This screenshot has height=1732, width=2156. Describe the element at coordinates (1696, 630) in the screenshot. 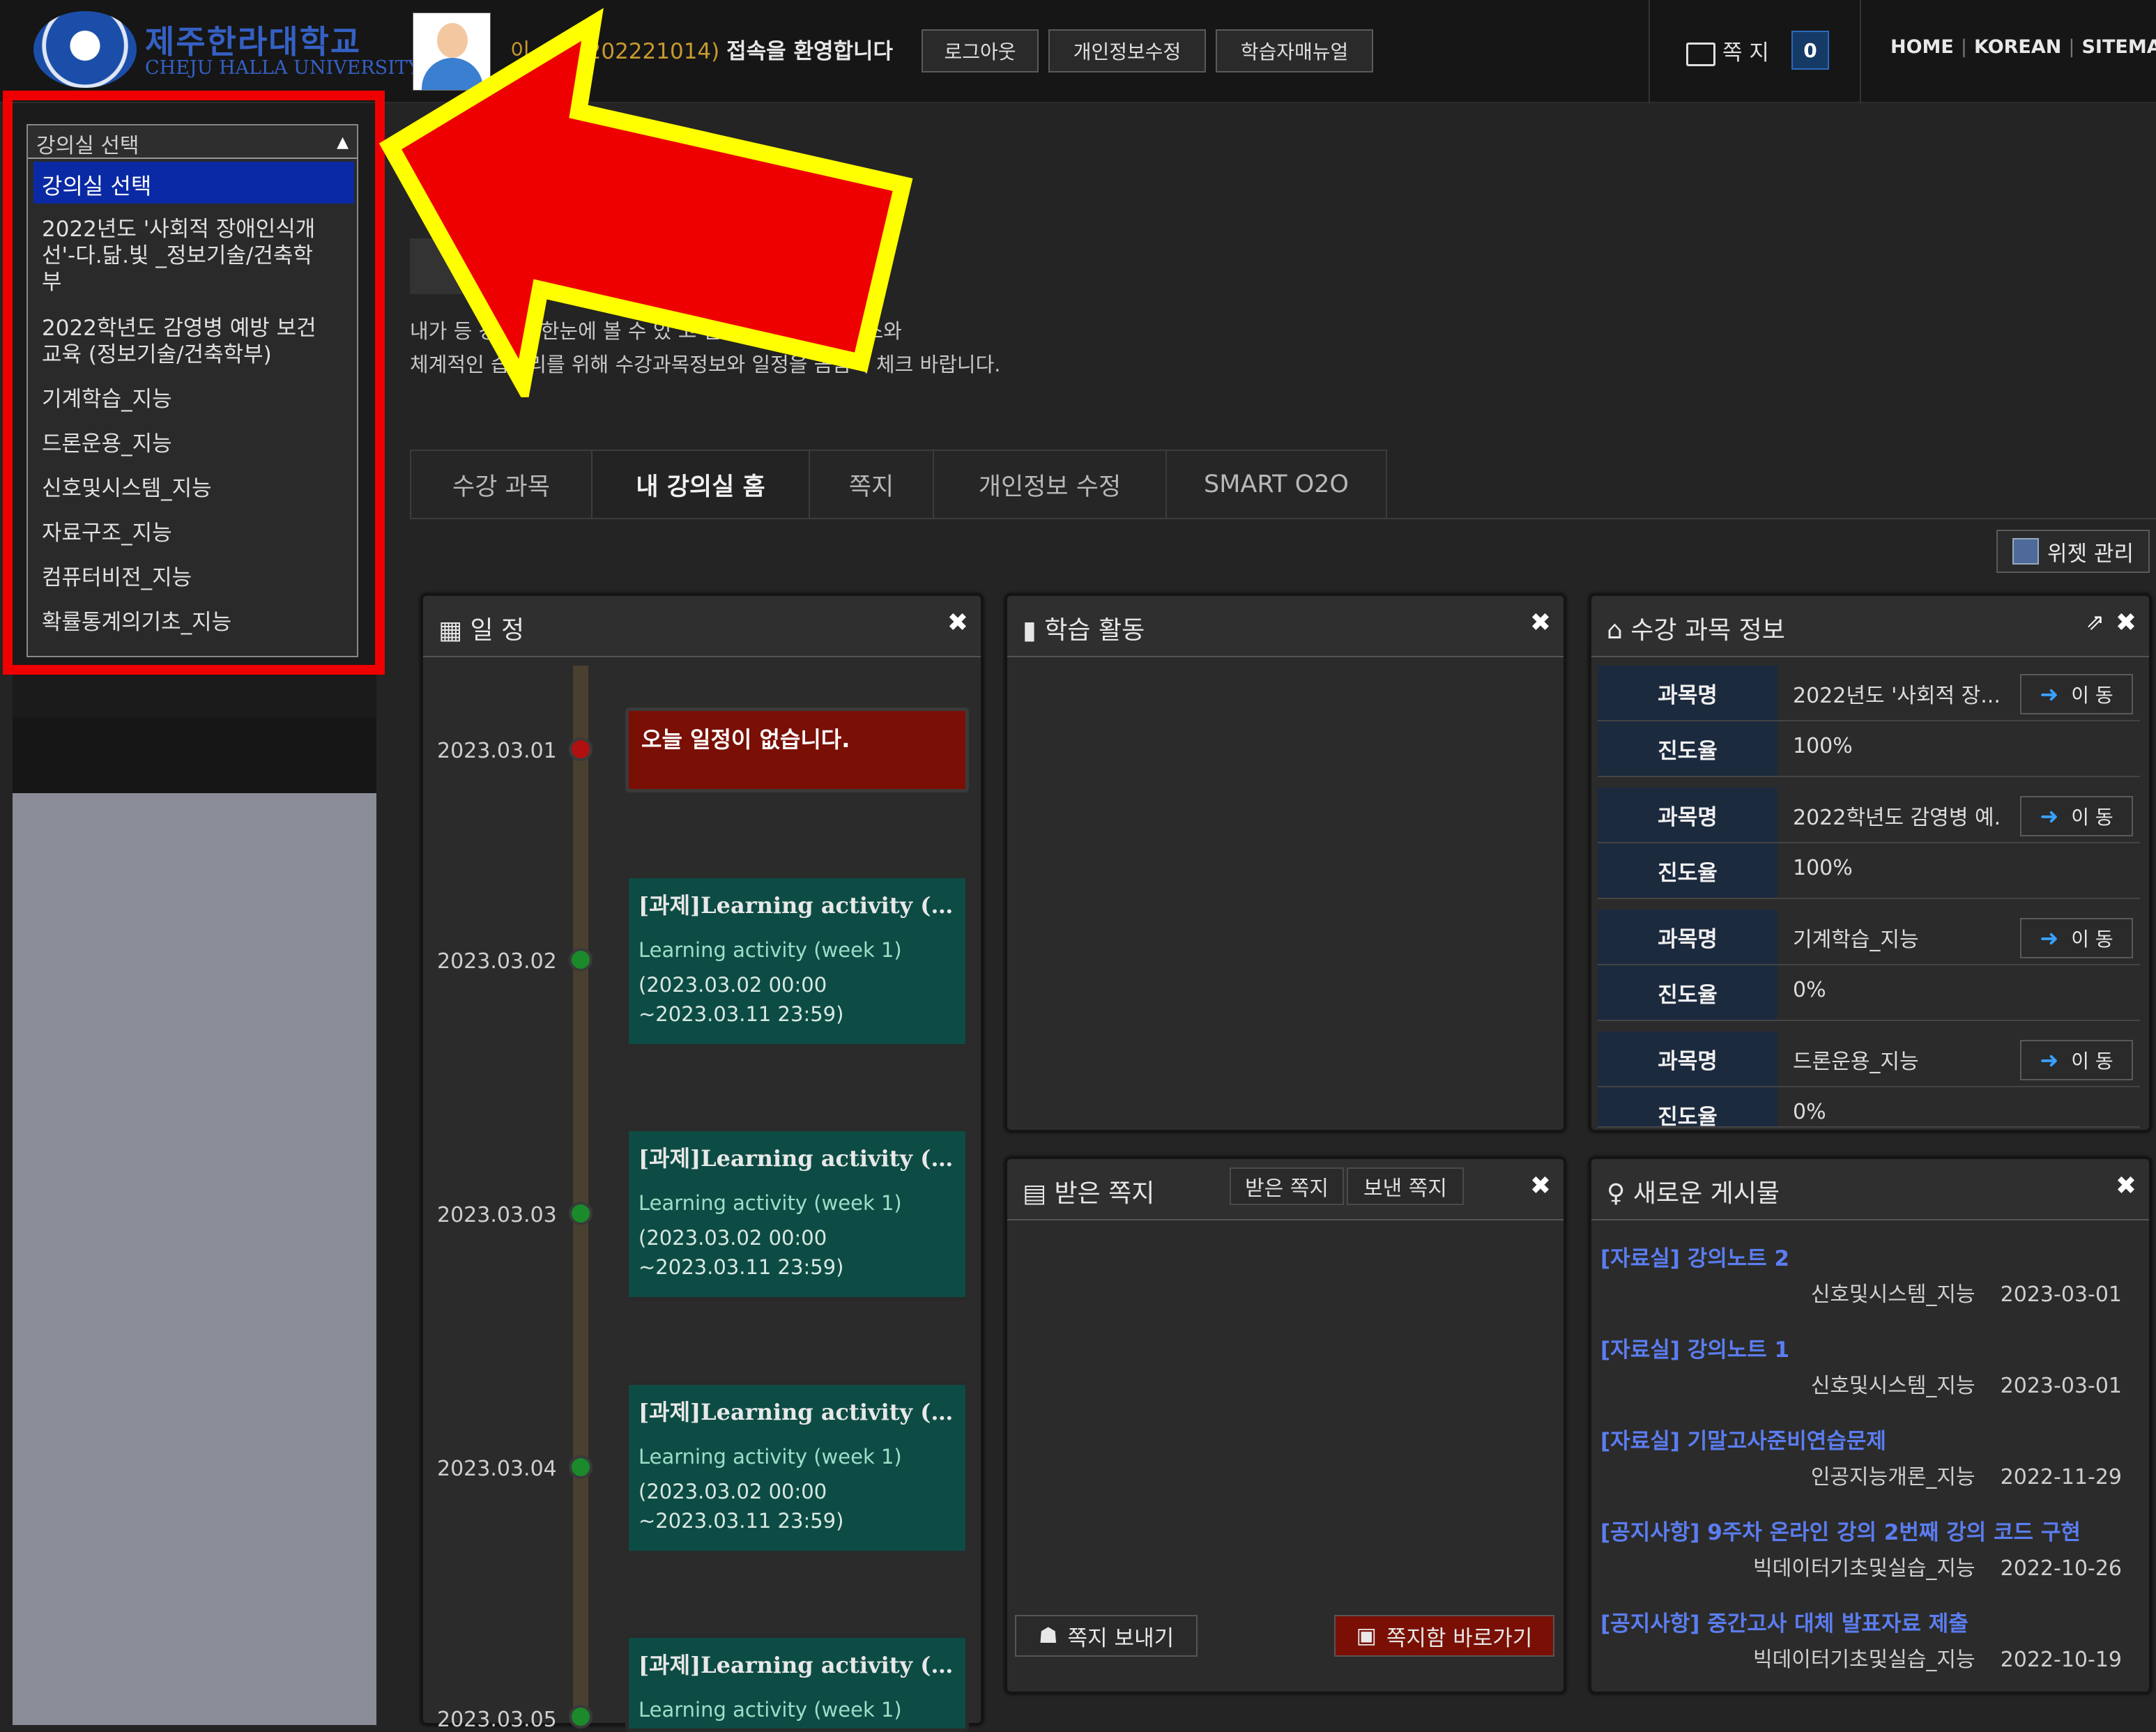

I see `course-info-title: ⌂ 수강 과목 정보` at that location.